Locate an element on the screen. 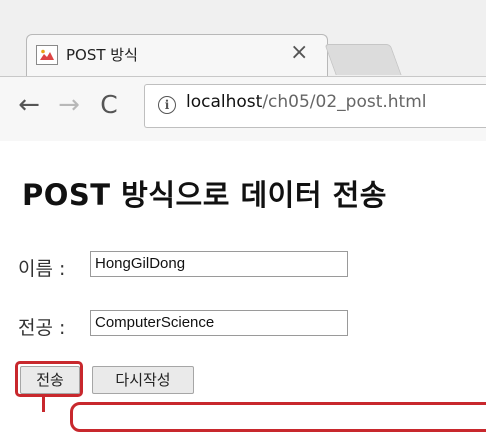 The width and height of the screenshot is (486, 432). forward-arrow-icon: → is located at coordinates (69, 105).